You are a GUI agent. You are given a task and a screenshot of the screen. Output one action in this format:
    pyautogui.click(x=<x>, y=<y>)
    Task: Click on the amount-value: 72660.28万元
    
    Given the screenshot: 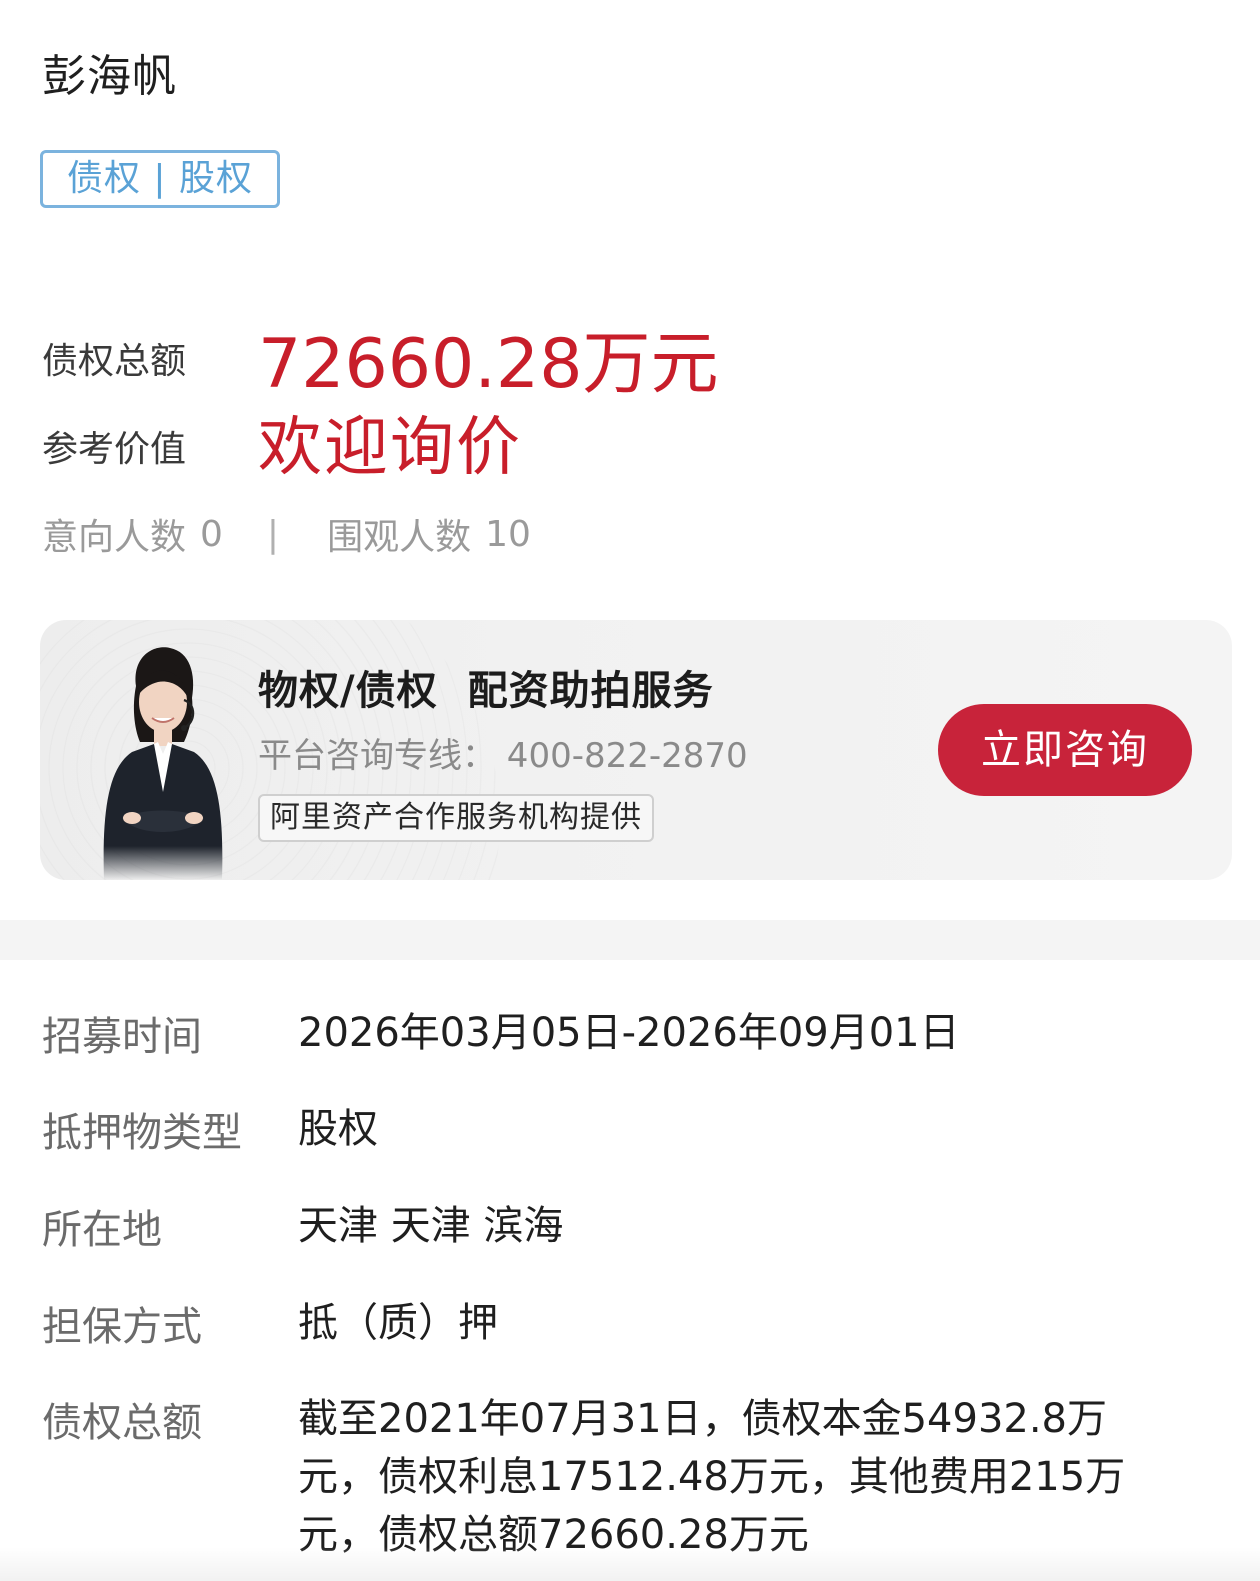 What is the action you would take?
    pyautogui.click(x=488, y=364)
    